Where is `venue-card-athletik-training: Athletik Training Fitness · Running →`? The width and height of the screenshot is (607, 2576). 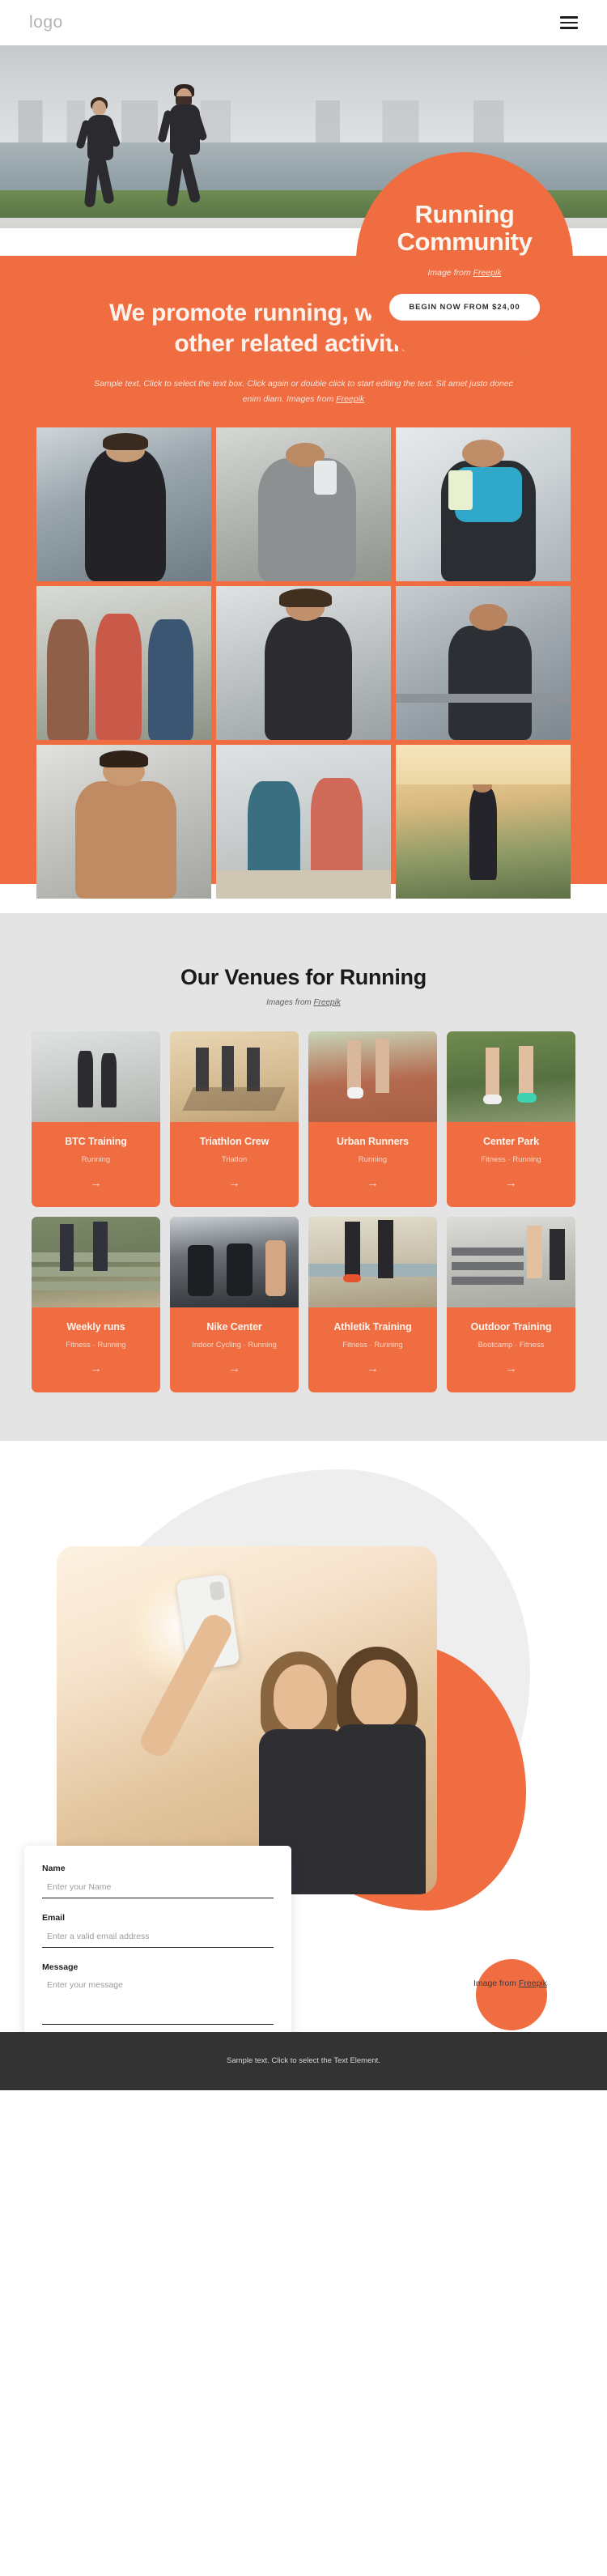 venue-card-athletik-training: Athletik Training Fitness · Running → is located at coordinates (372, 1304).